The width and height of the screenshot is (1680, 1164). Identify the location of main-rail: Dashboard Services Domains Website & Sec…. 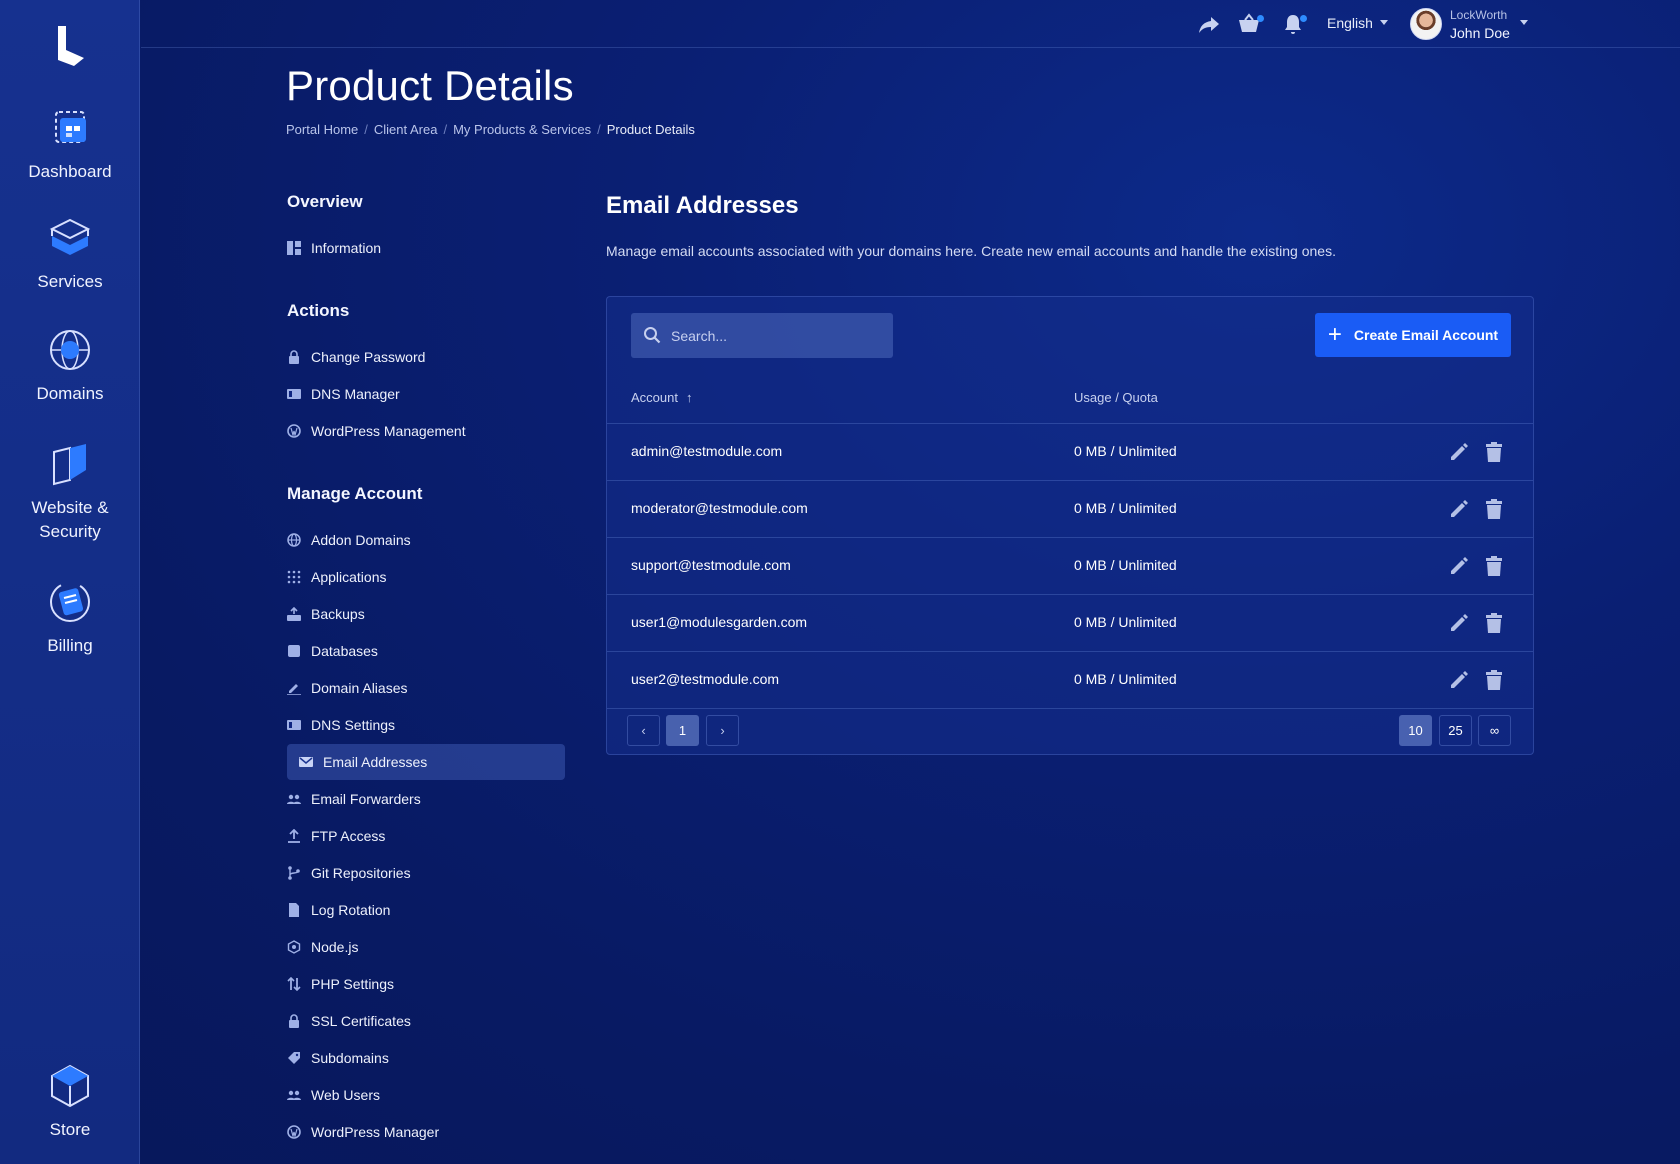
(70, 582).